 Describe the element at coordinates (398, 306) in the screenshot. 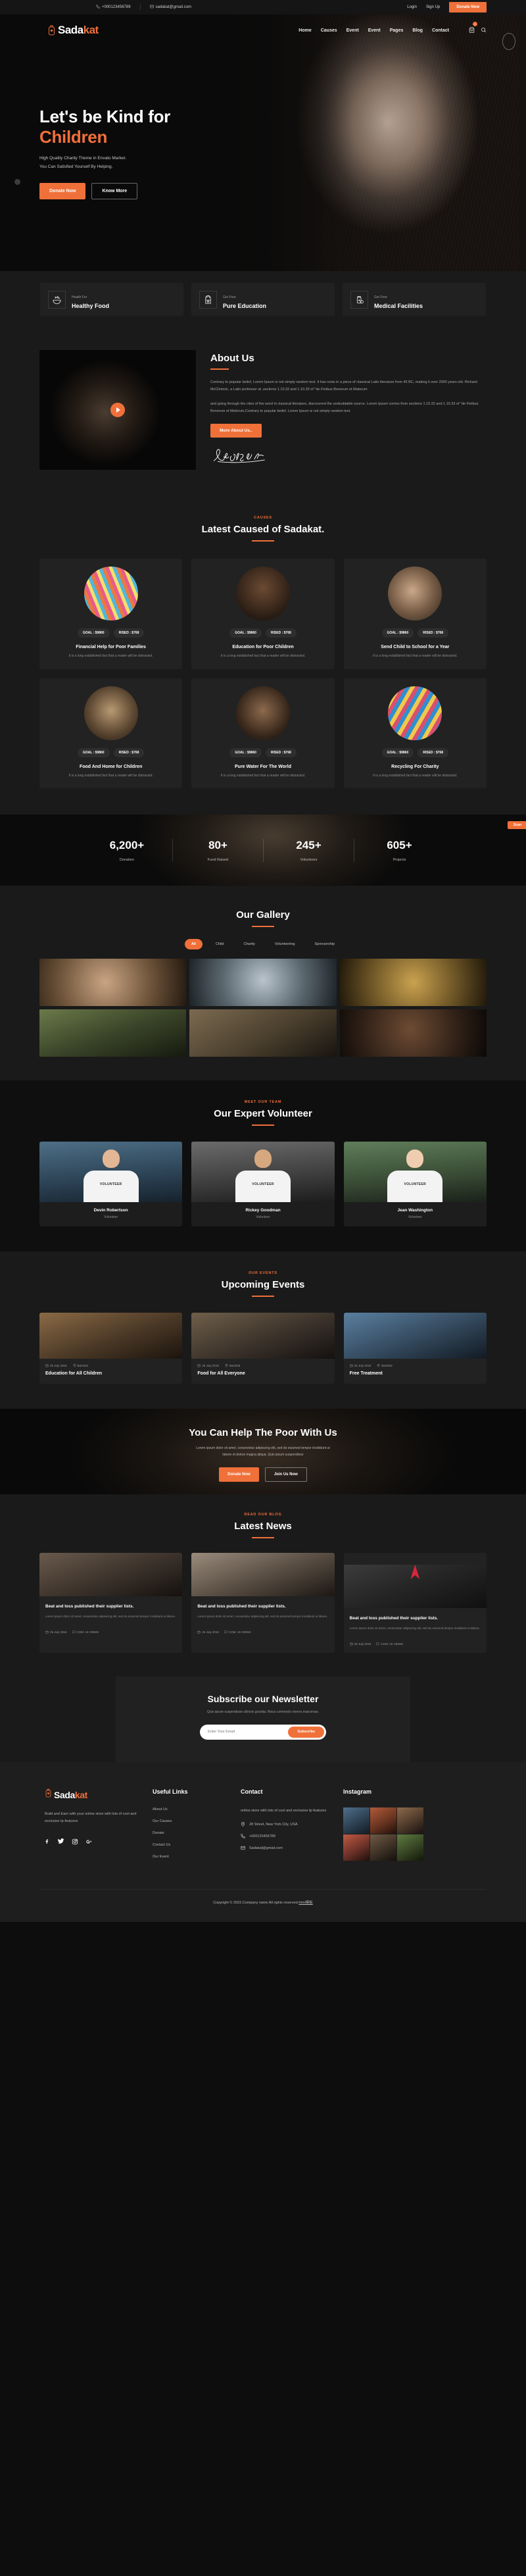

I see `feature-big-label: Medical Facilities` at that location.